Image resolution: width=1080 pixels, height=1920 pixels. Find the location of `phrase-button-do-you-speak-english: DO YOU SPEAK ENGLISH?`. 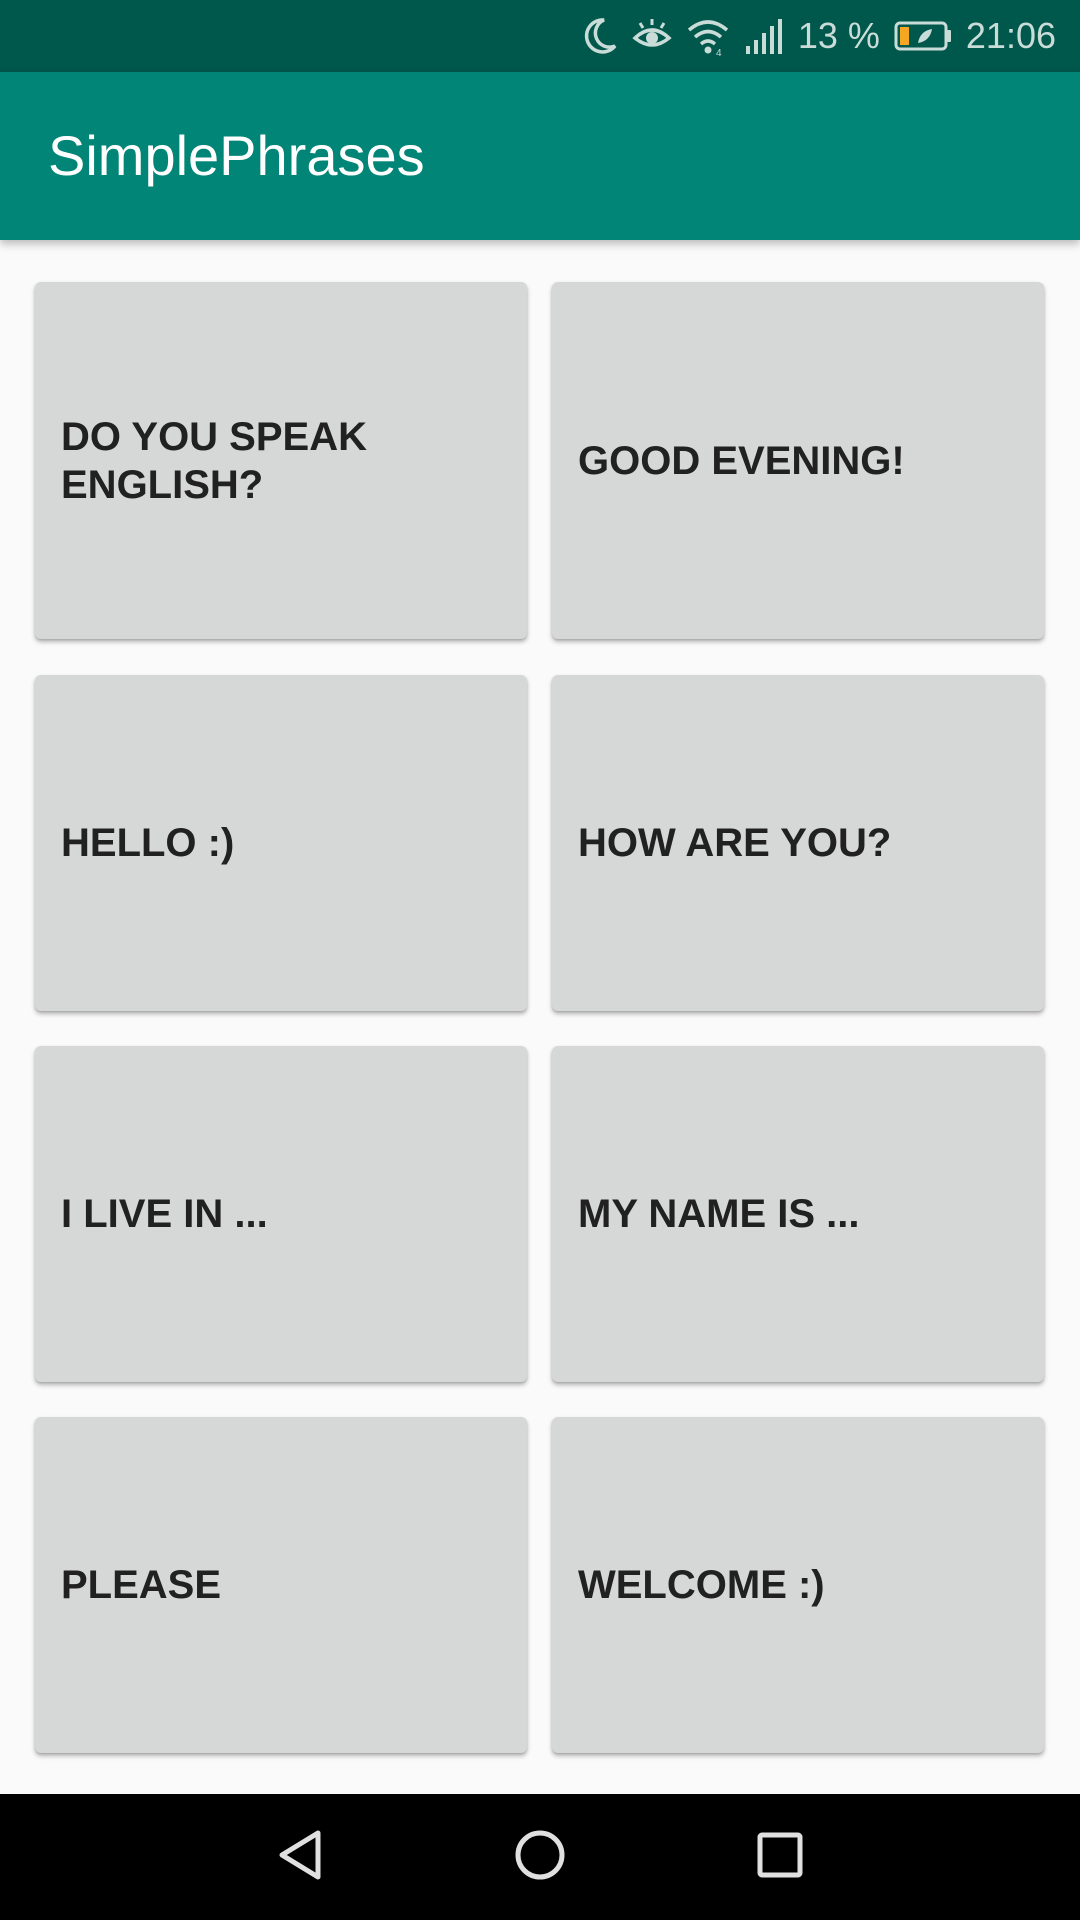

phrase-button-do-you-speak-english: DO YOU SPEAK ENGLISH? is located at coordinates (281, 460).